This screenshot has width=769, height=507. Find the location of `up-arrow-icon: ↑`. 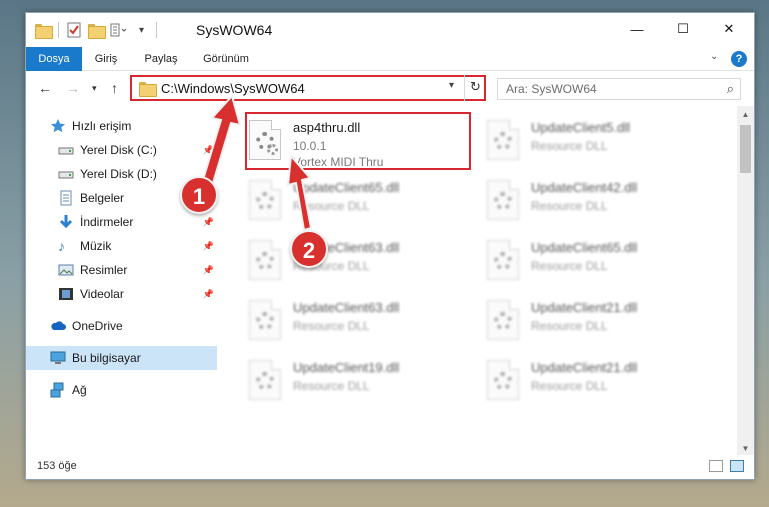

up-arrow-icon: ↑ is located at coordinates (114, 88).